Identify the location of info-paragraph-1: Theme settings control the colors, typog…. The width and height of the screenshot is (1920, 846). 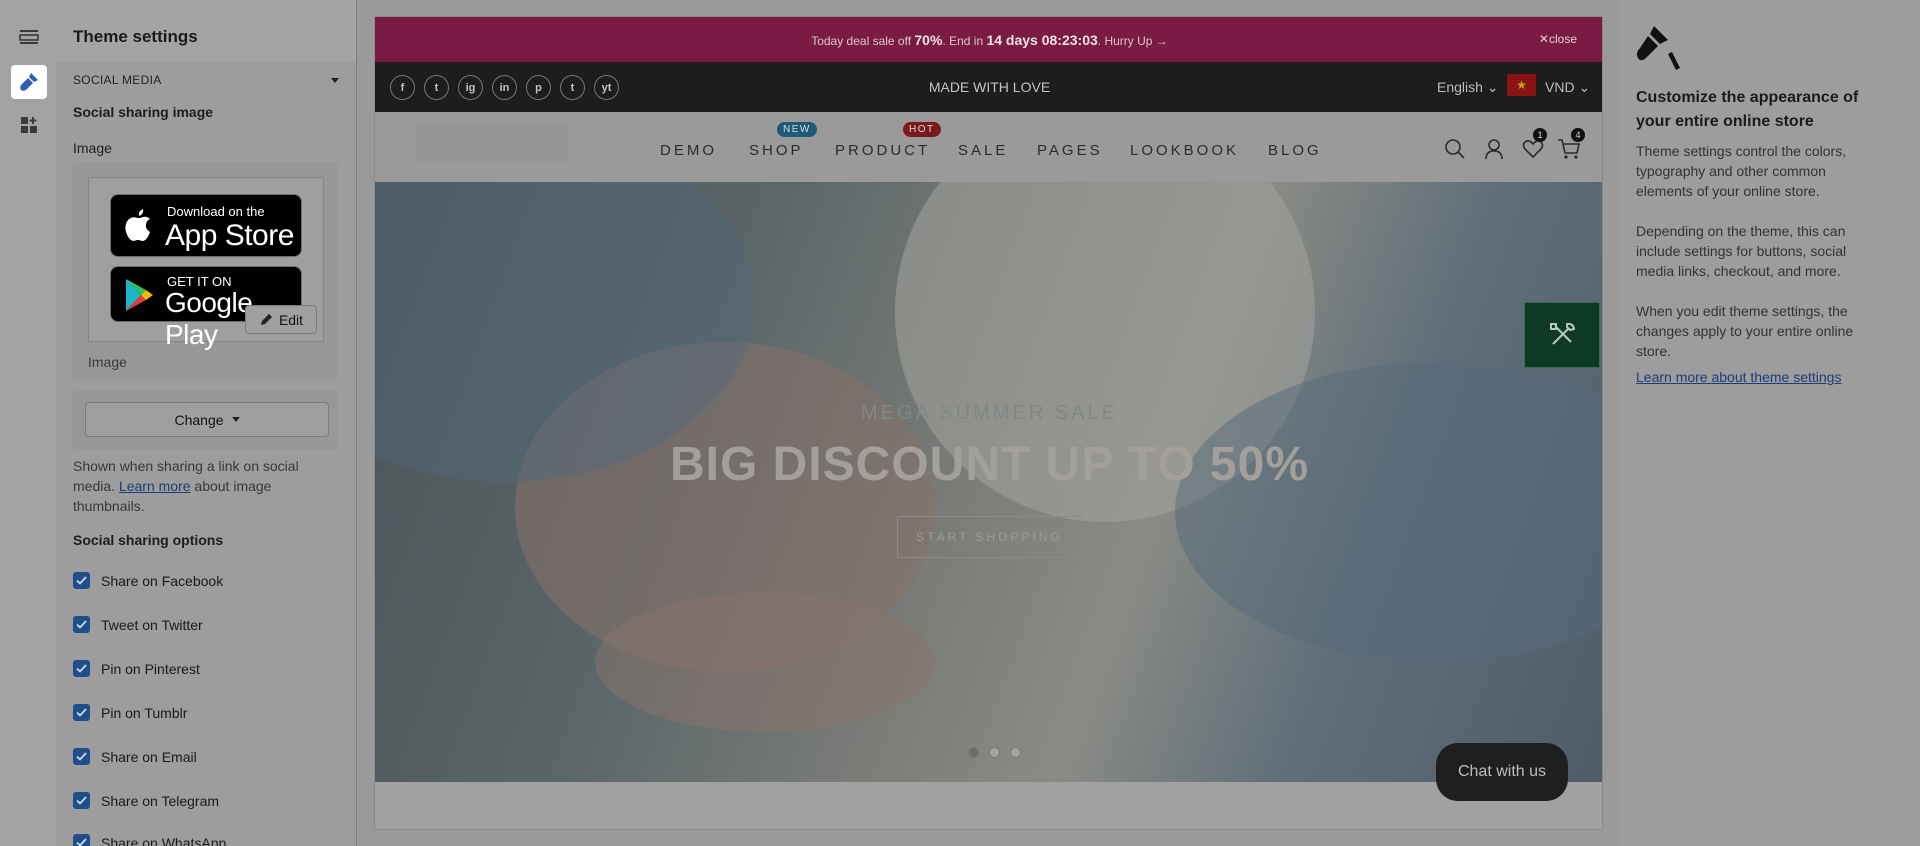
(1741, 171).